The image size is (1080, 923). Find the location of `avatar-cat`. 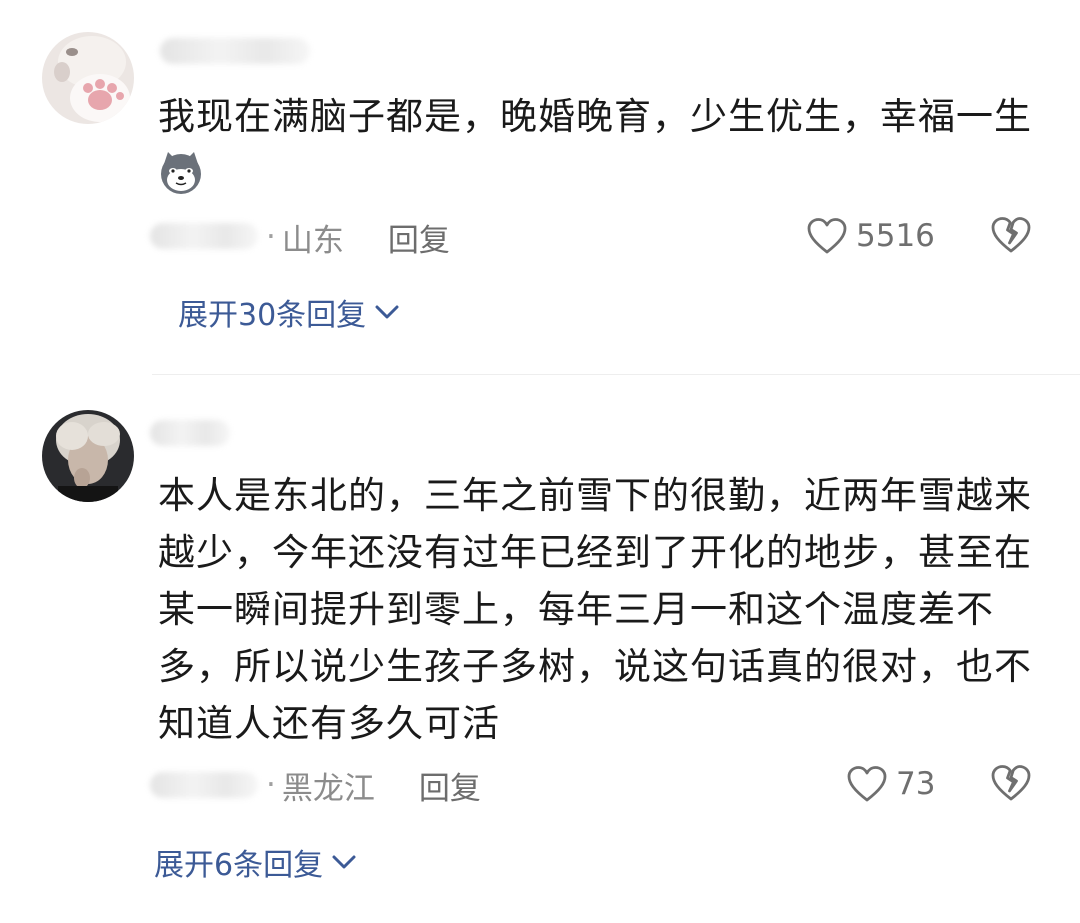

avatar-cat is located at coordinates (88, 78).